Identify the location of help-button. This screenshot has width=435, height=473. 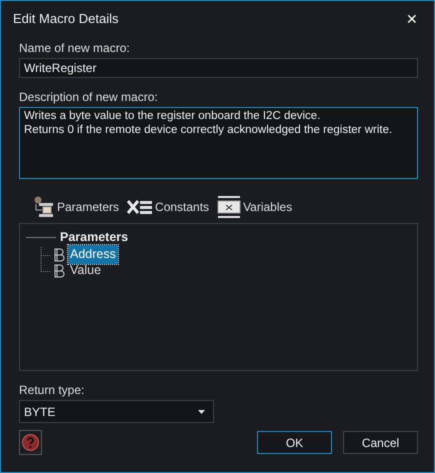
(30, 442).